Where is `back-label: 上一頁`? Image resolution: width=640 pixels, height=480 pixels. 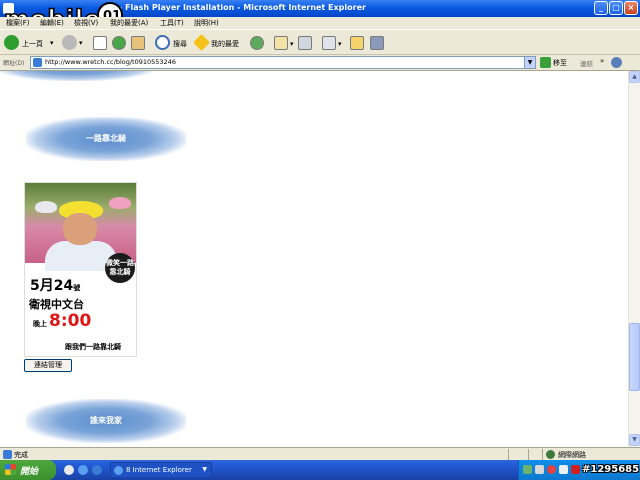 back-label: 上一頁 is located at coordinates (32, 44).